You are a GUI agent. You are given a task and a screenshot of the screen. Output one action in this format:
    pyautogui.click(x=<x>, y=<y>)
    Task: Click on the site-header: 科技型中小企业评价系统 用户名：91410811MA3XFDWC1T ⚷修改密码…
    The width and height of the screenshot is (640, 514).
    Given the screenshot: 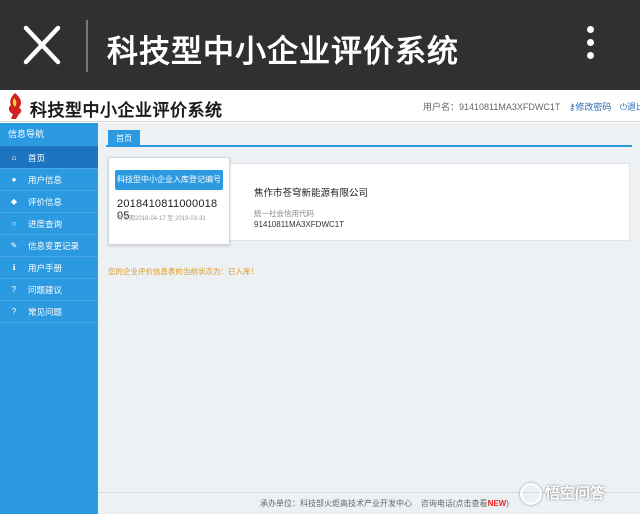 What is the action you would take?
    pyautogui.click(x=320, y=106)
    